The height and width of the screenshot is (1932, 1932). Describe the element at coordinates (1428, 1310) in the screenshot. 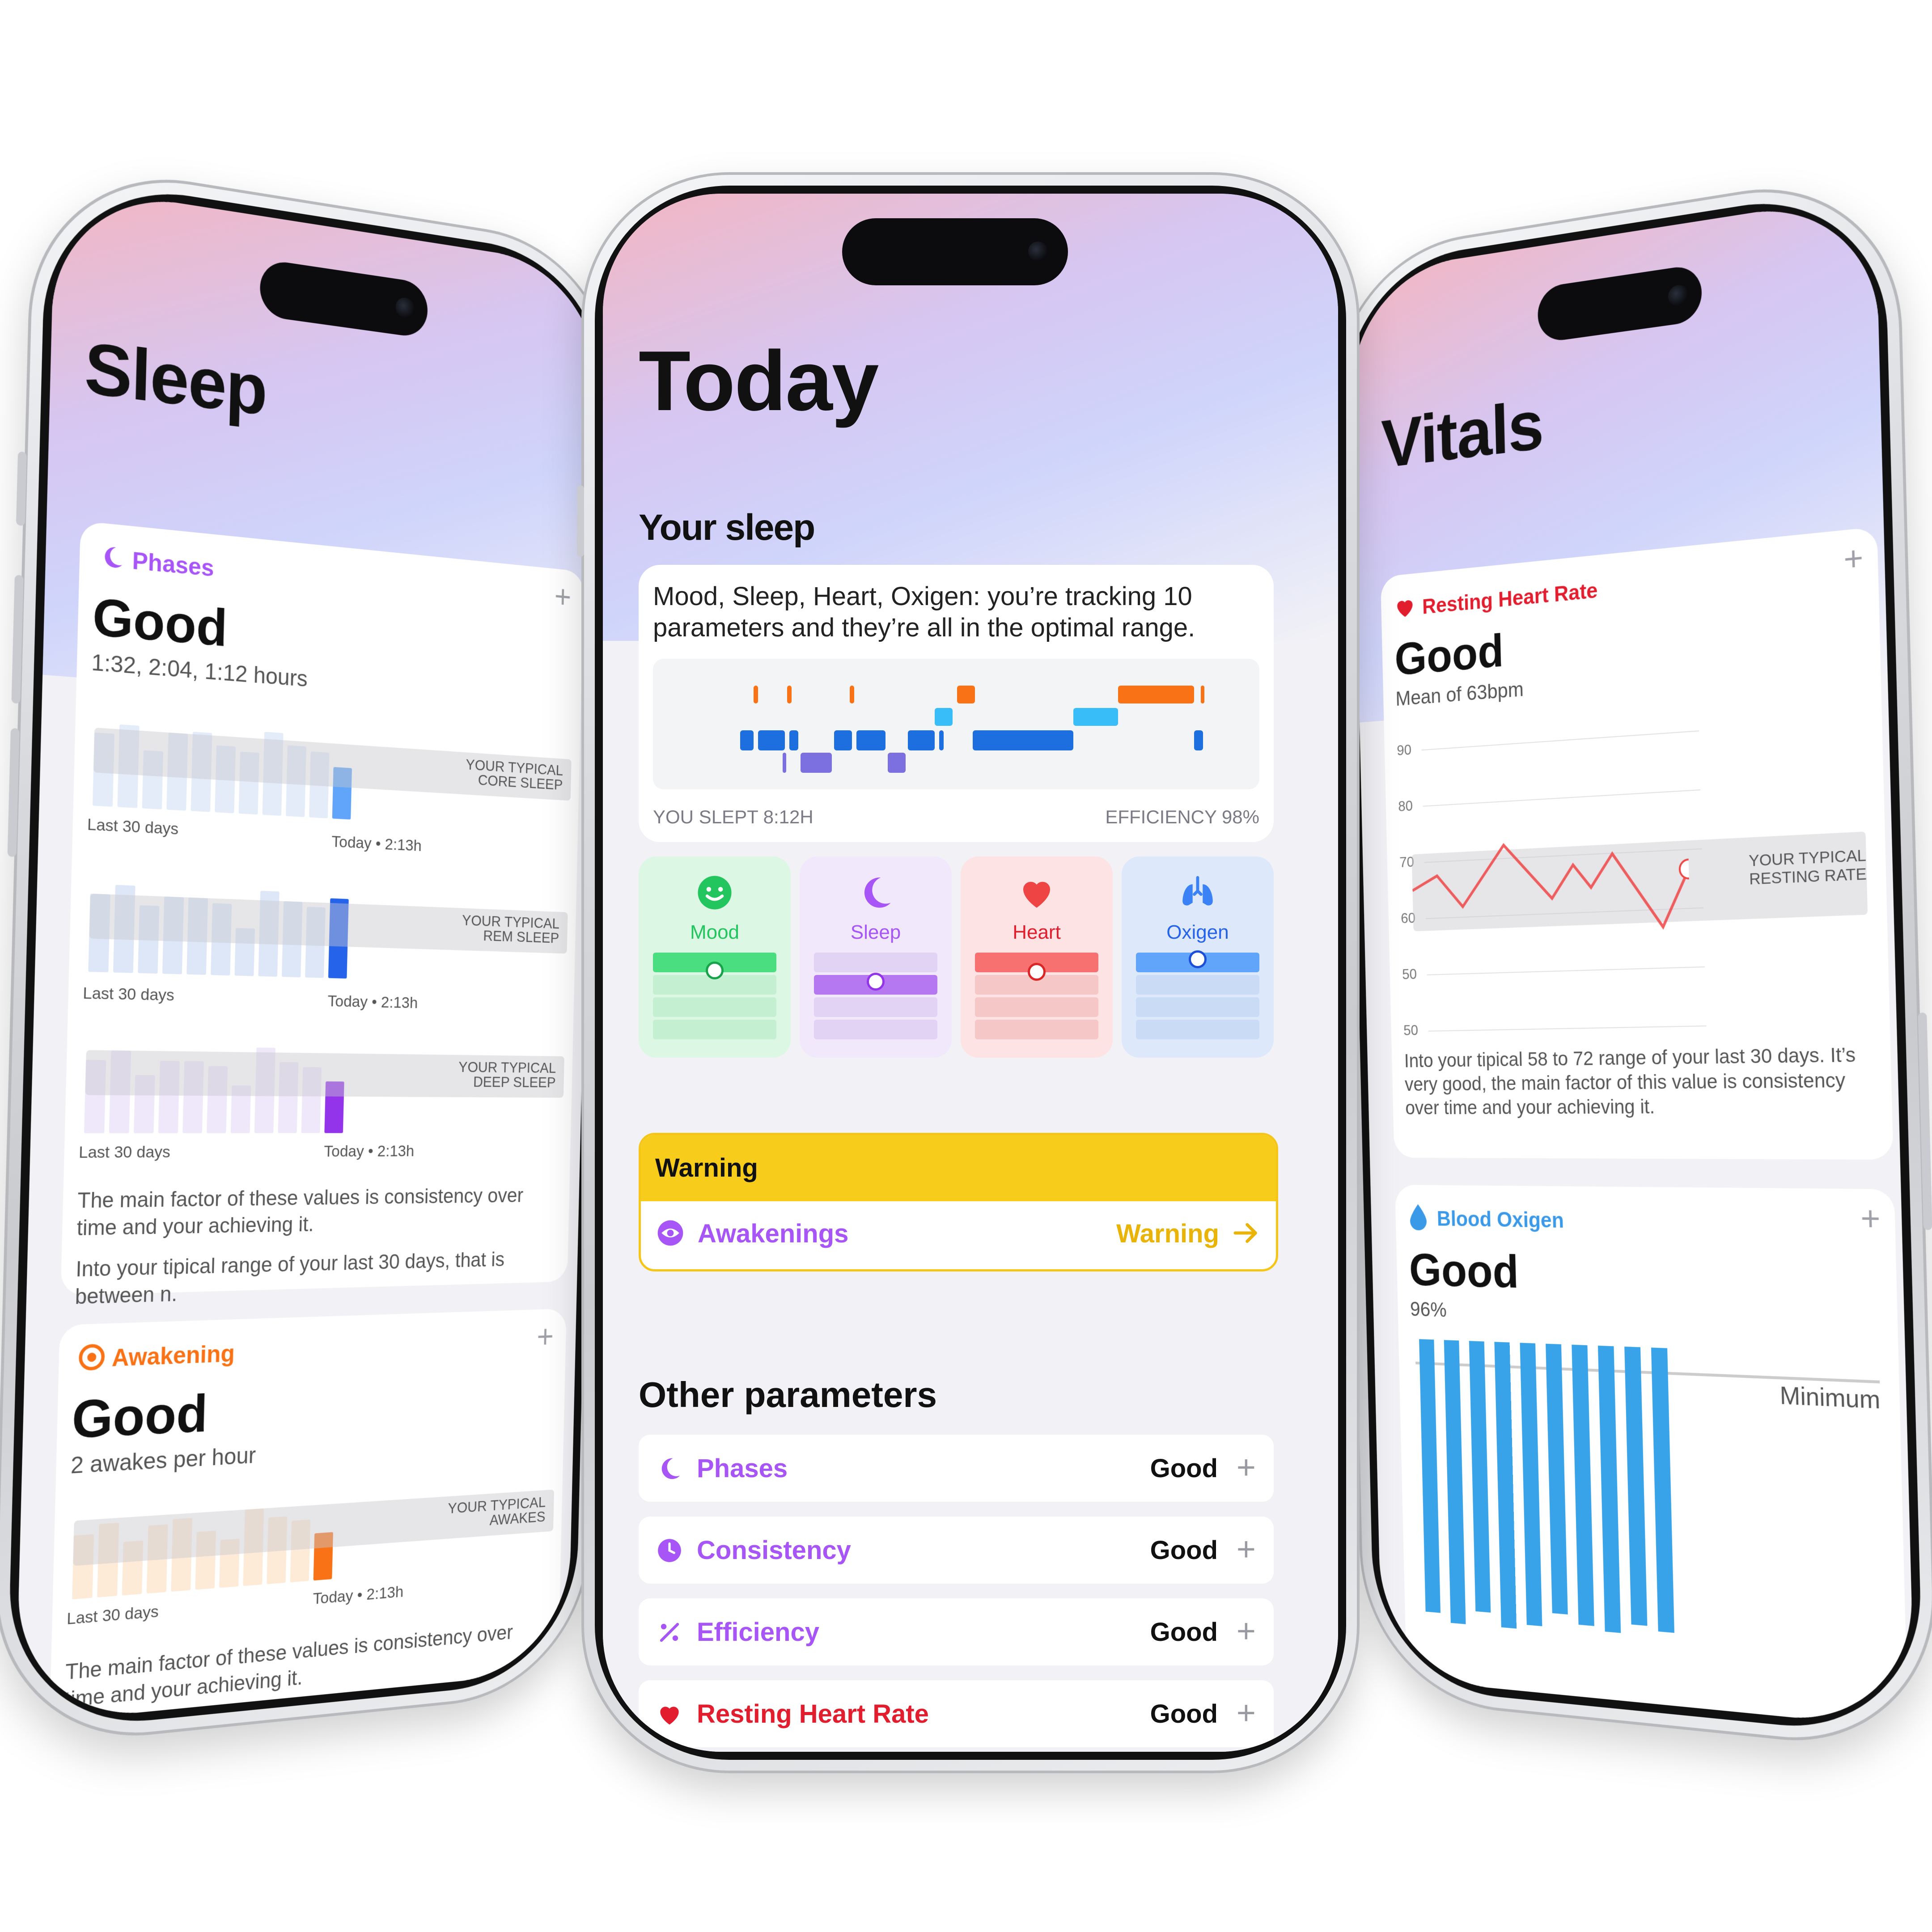

I see `detail-text: 96%` at that location.